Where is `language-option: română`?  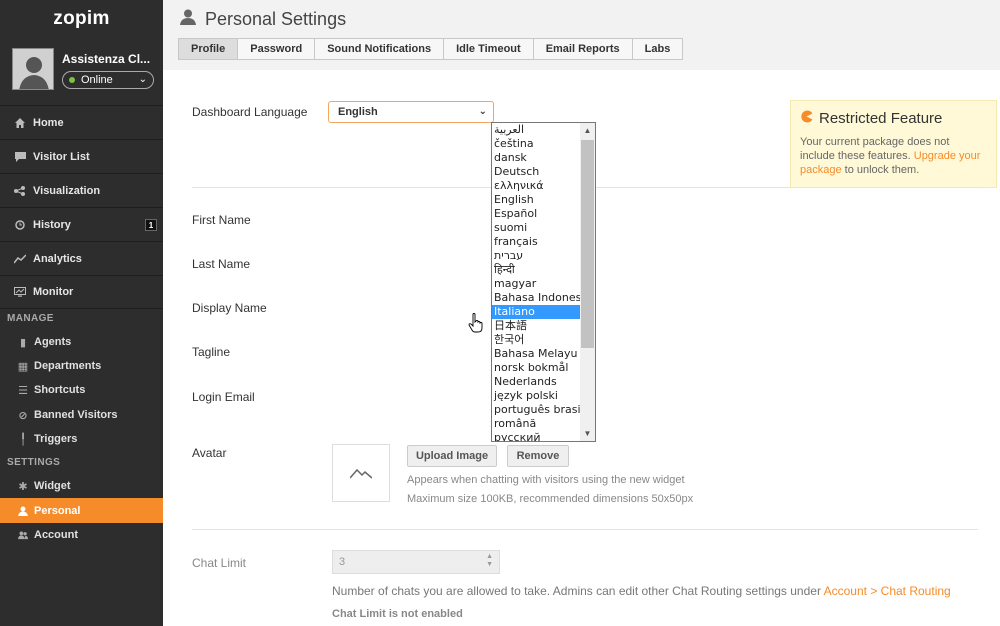 language-option: română is located at coordinates (536, 424).